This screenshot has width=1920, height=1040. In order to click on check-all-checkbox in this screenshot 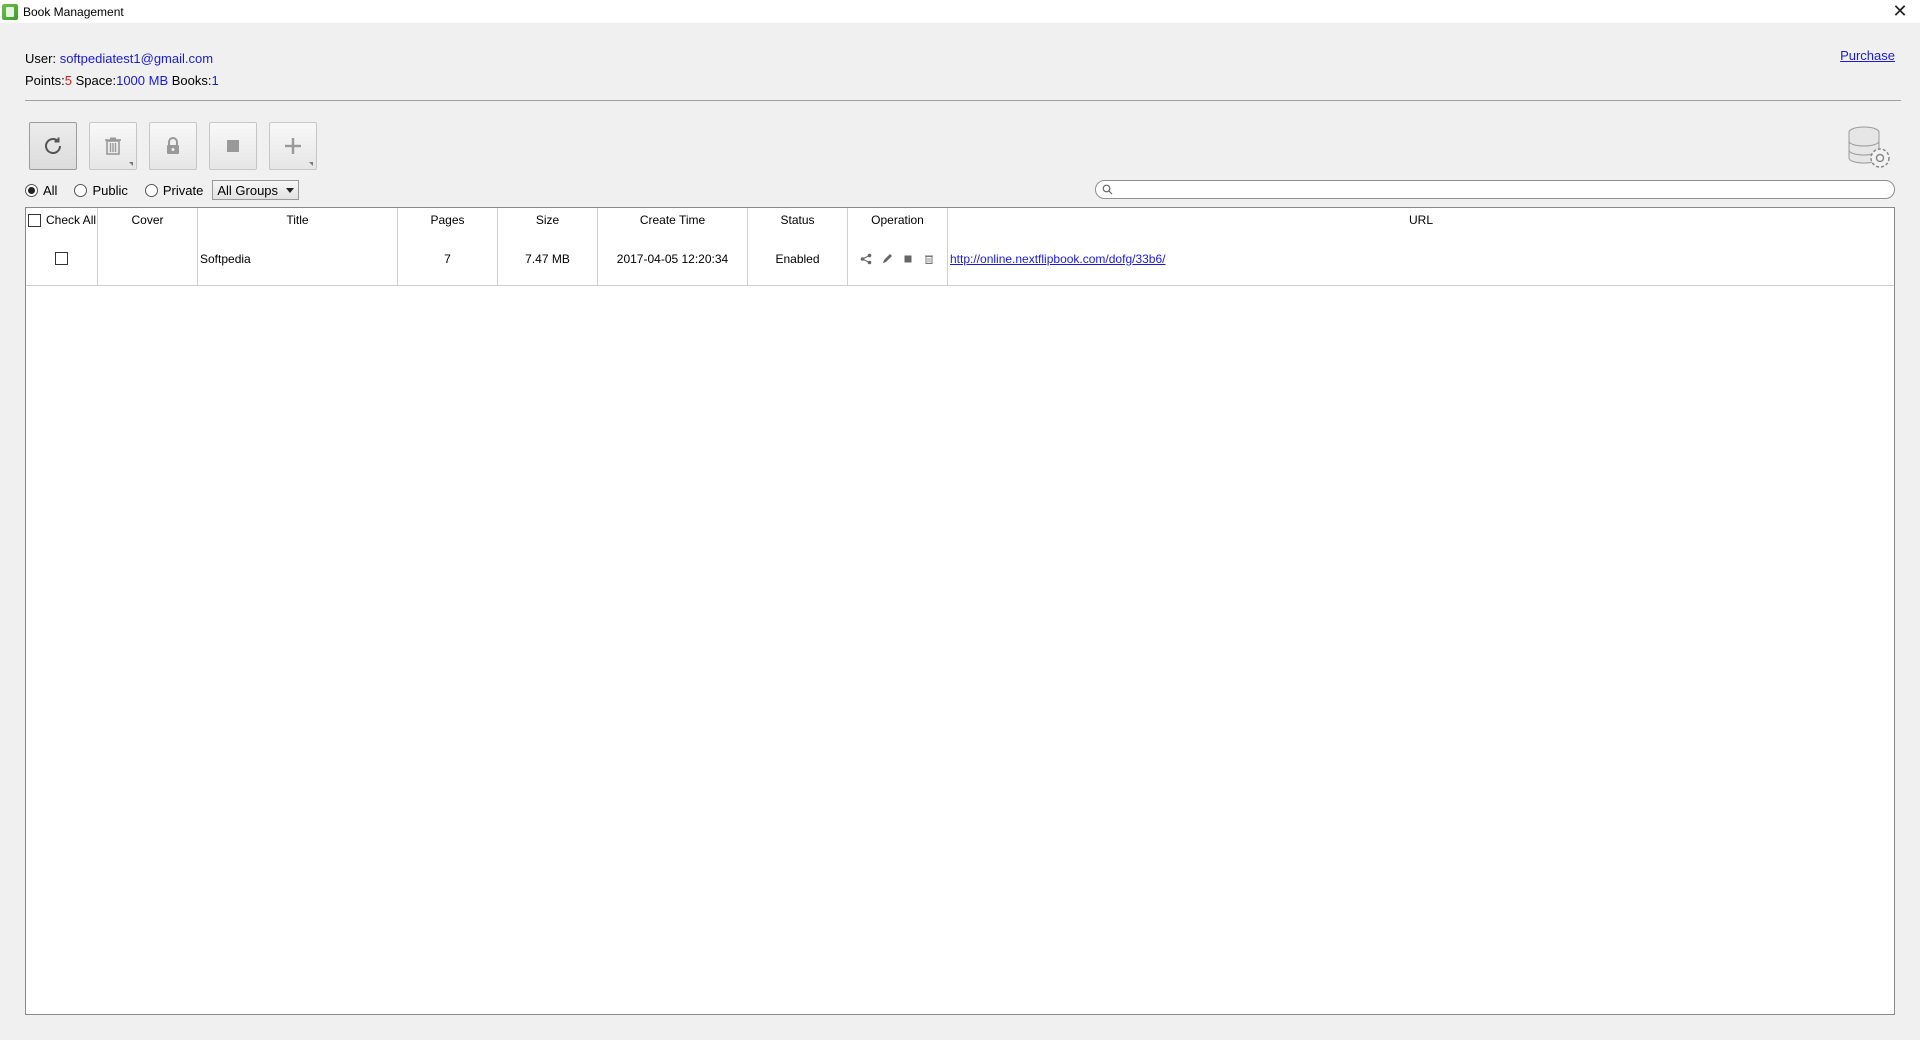, I will do `click(34, 220)`.